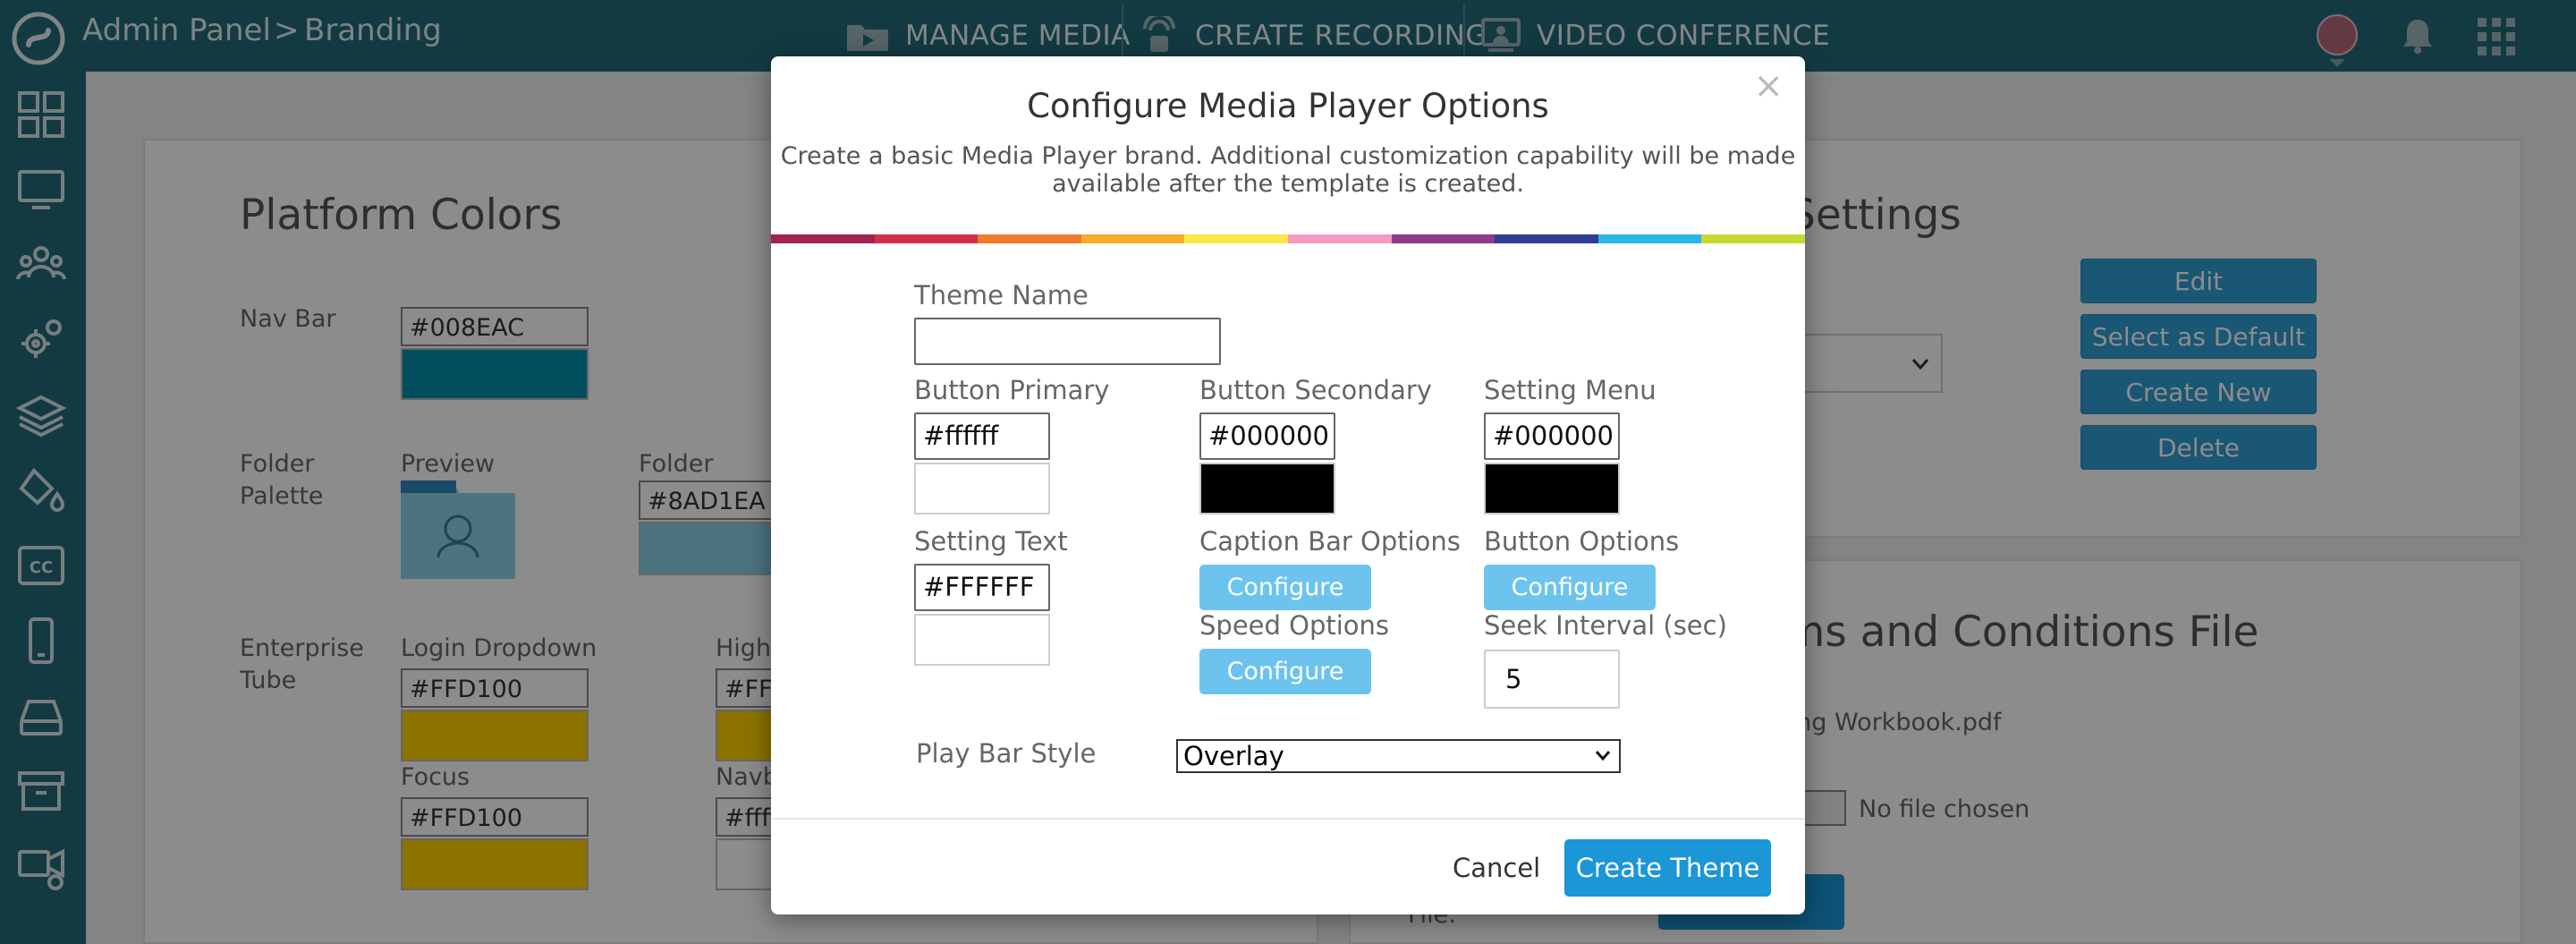 The image size is (2576, 944). What do you see at coordinates (1012, 390) in the screenshot?
I see `button-primary-label: Button Primary` at bounding box center [1012, 390].